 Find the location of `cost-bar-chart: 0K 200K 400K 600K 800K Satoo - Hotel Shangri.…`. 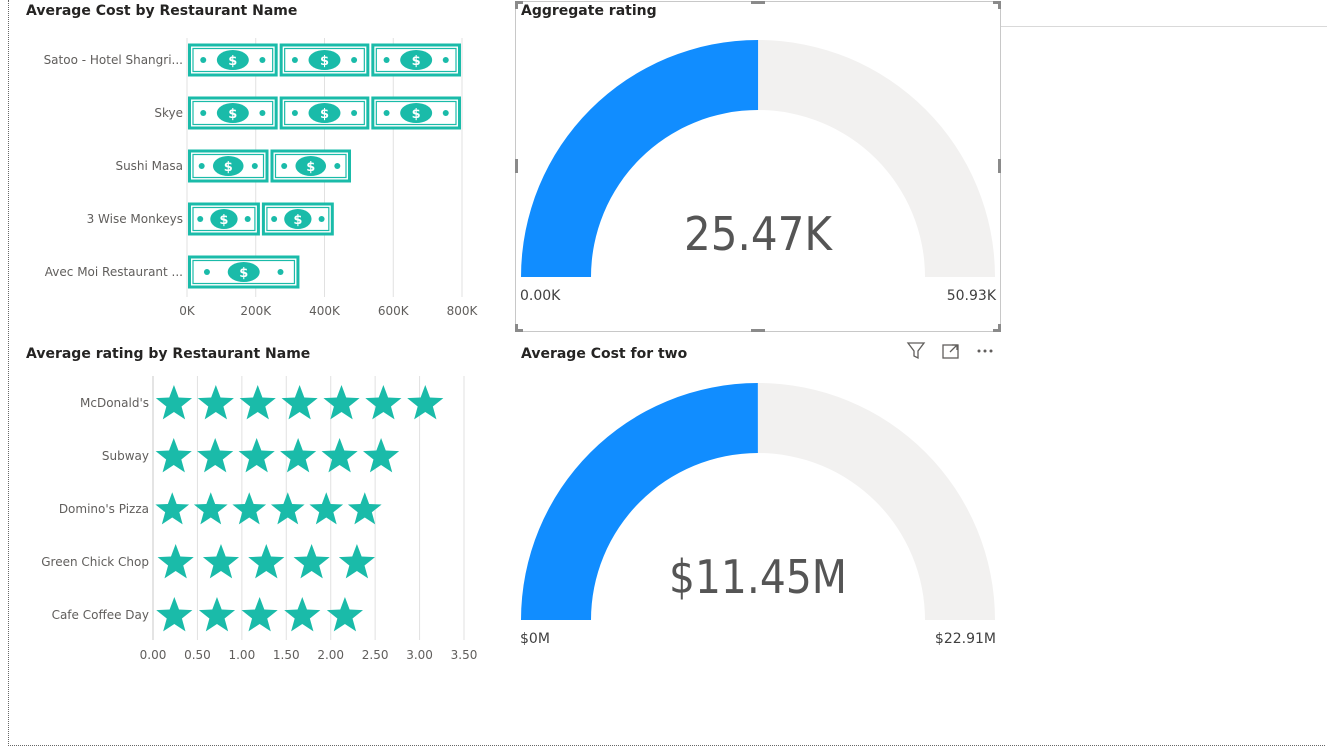

cost-bar-chart: 0K 200K 400K 600K 800K Satoo - Hotel Shangri.… is located at coordinates (261, 178).